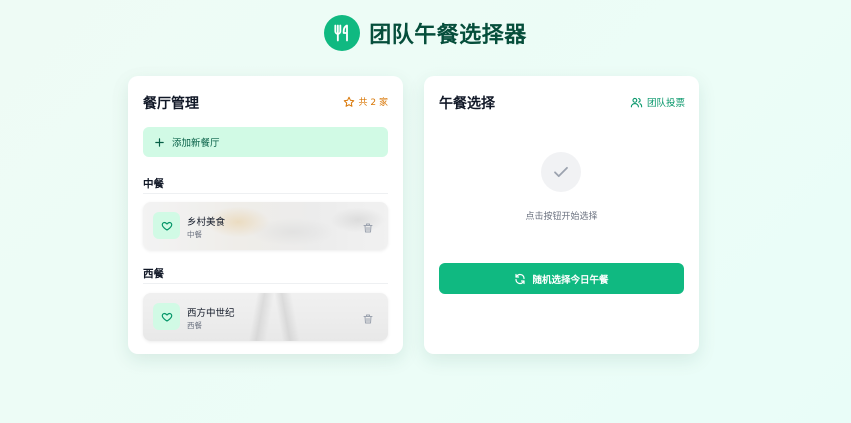  Describe the element at coordinates (636, 102) in the screenshot. I see `users-icon` at that location.